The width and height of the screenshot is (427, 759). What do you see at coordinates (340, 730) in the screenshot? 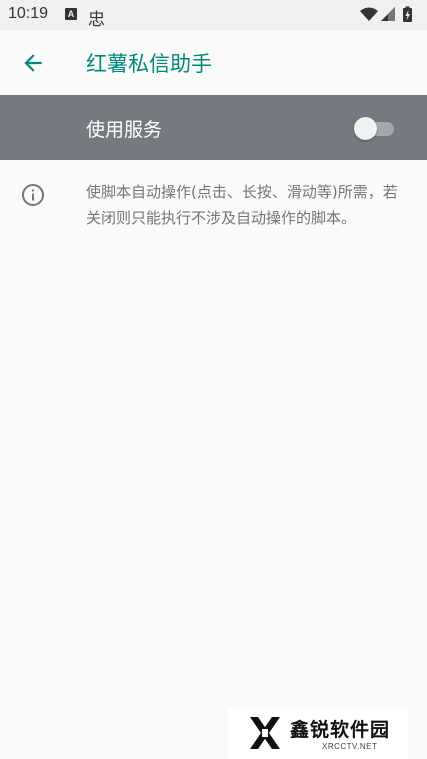
I see `watermark-title: 鑫锐软件园` at bounding box center [340, 730].